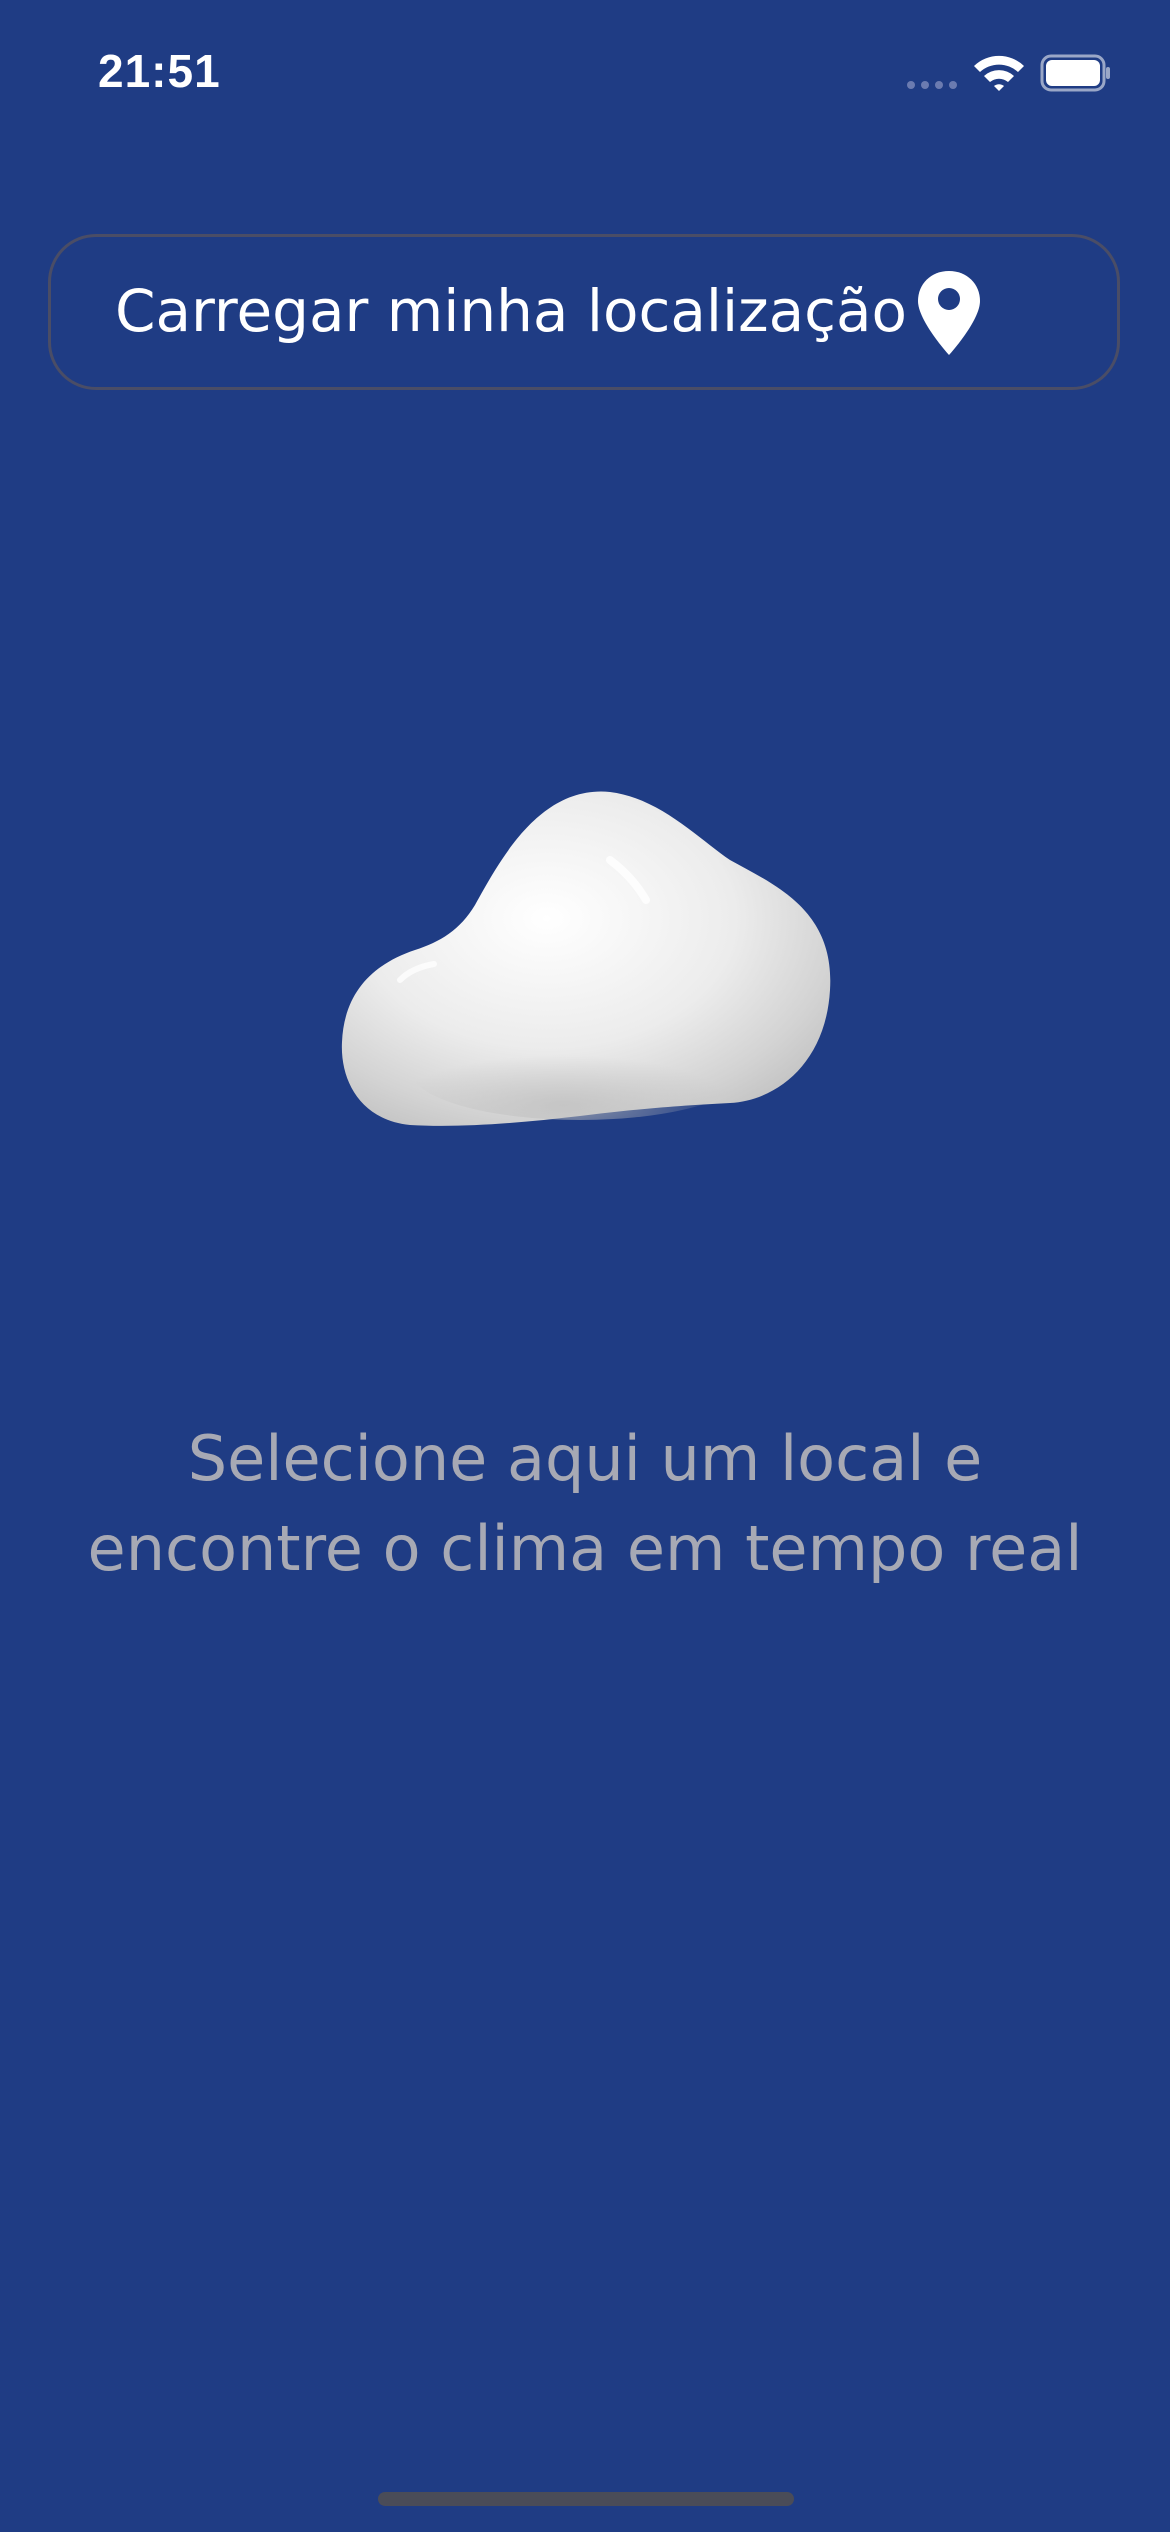 Image resolution: width=1170 pixels, height=2532 pixels. What do you see at coordinates (586, 2499) in the screenshot?
I see `home-indicator` at bounding box center [586, 2499].